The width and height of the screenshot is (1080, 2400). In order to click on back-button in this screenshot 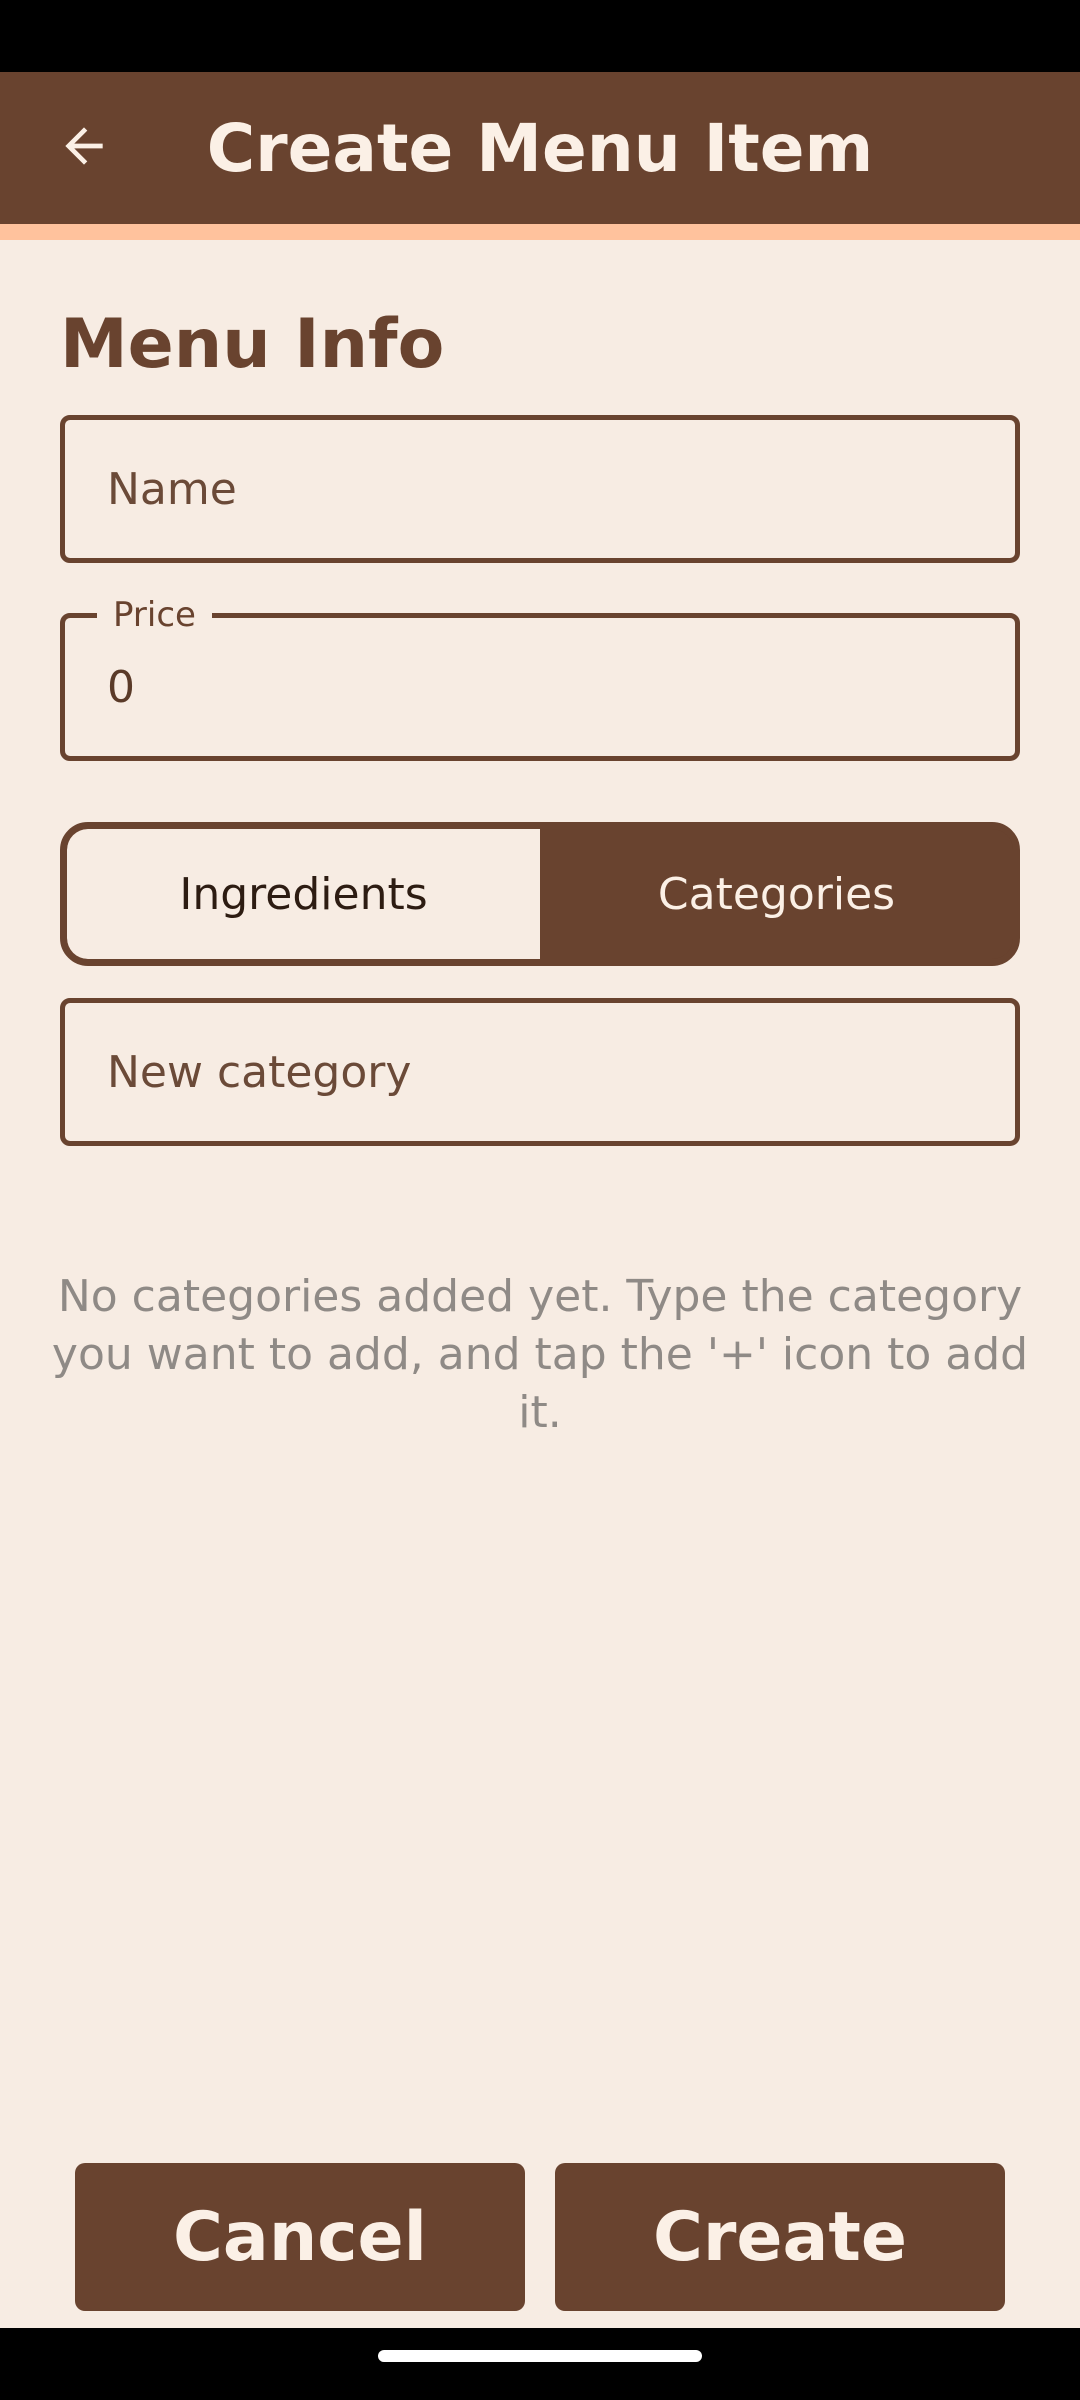, I will do `click(84, 146)`.